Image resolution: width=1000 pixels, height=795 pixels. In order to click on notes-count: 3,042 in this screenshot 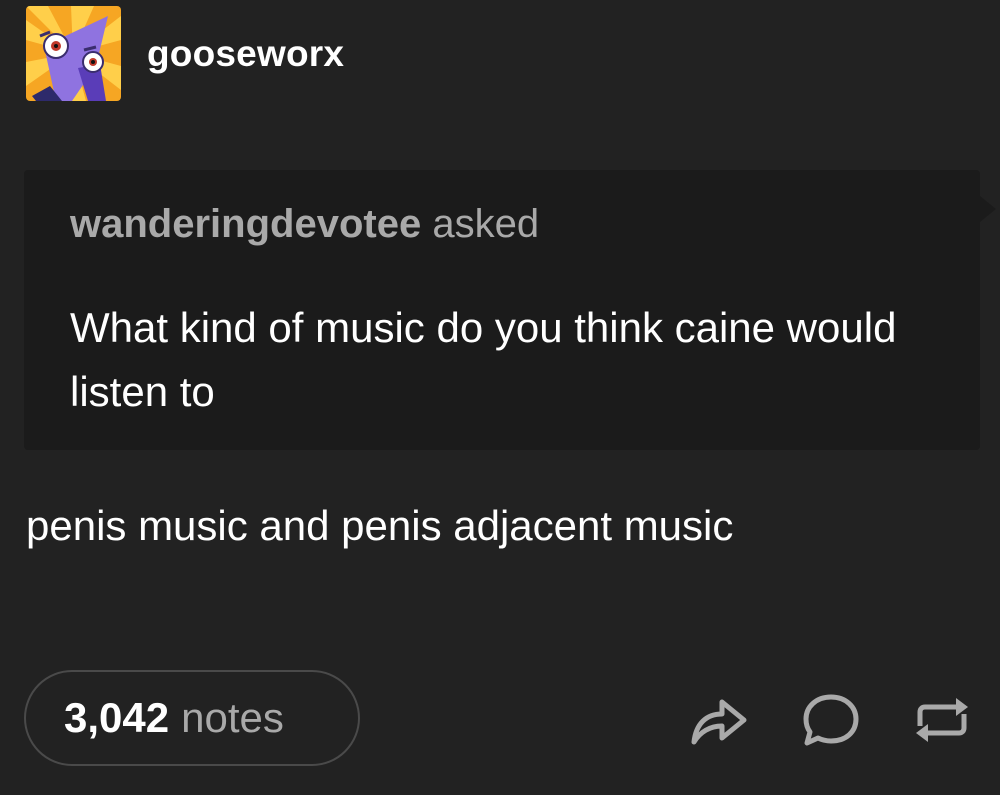, I will do `click(117, 717)`.